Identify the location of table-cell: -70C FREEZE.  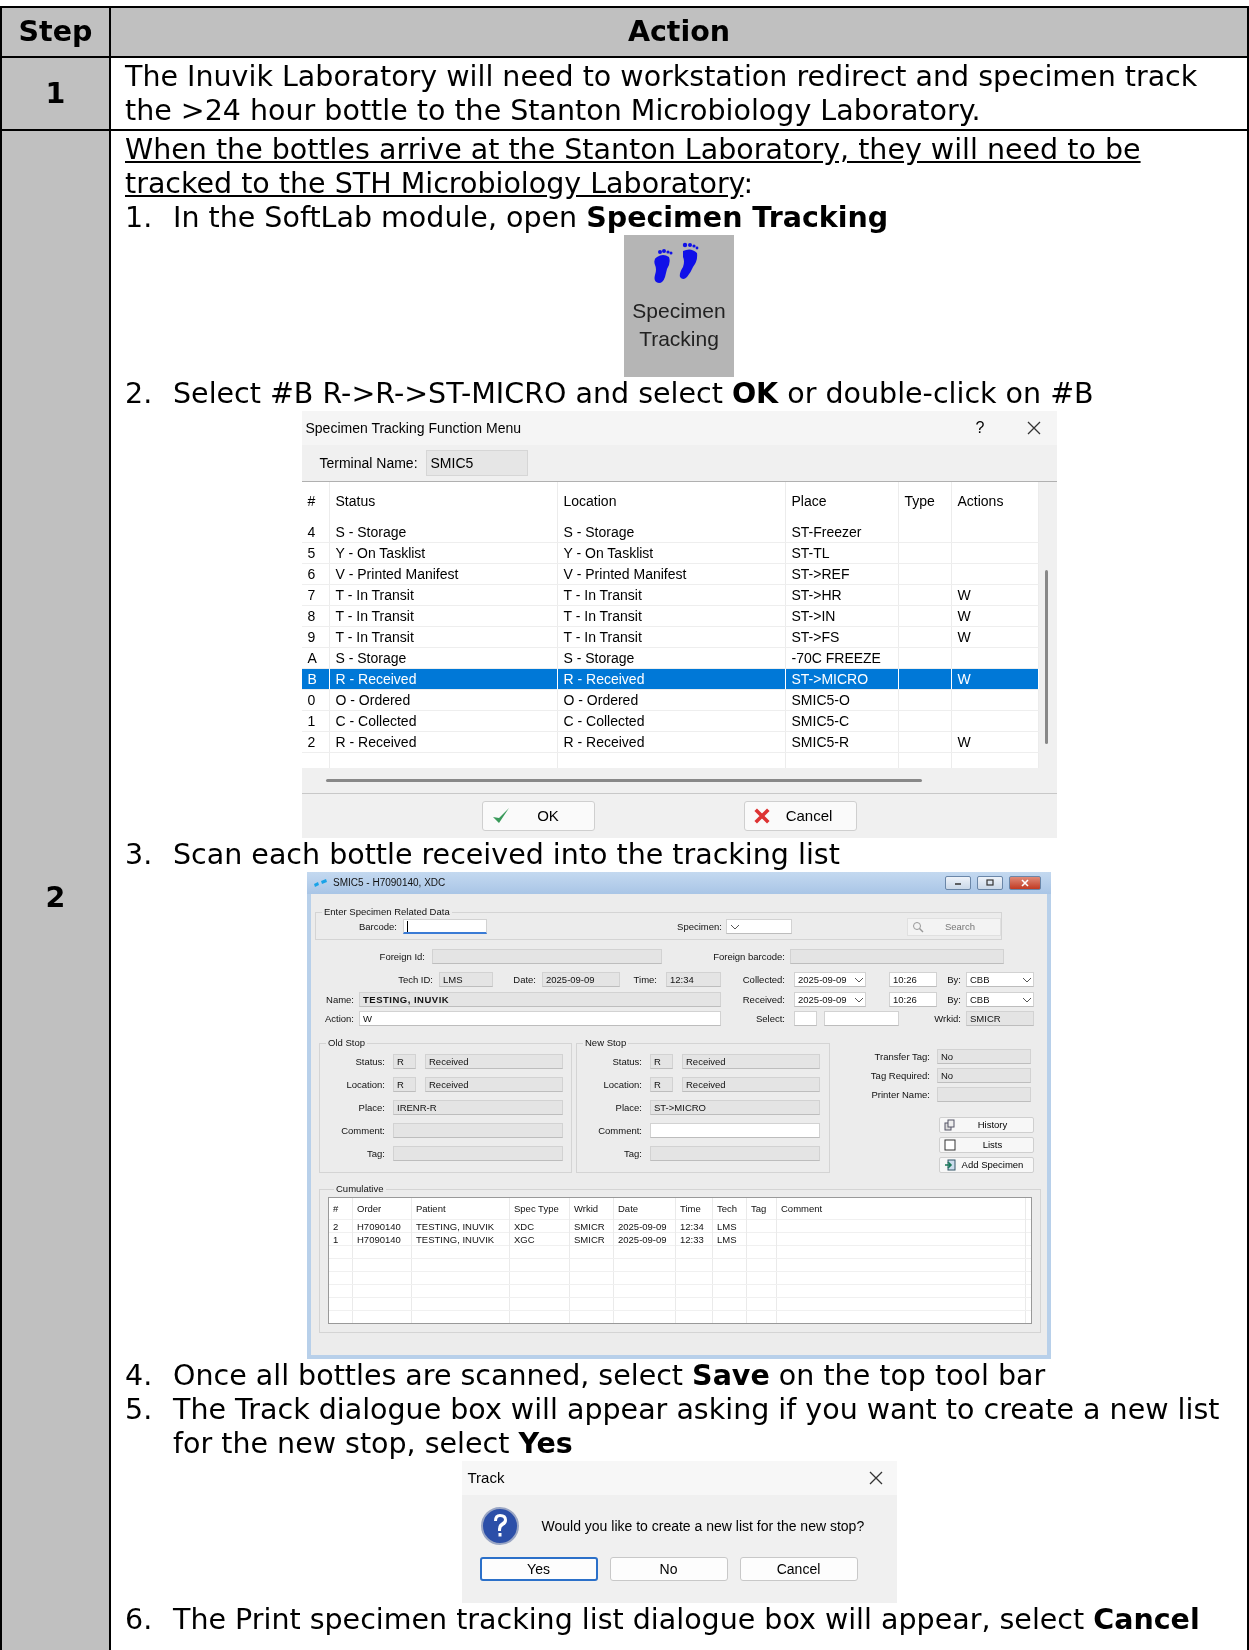
(842, 658).